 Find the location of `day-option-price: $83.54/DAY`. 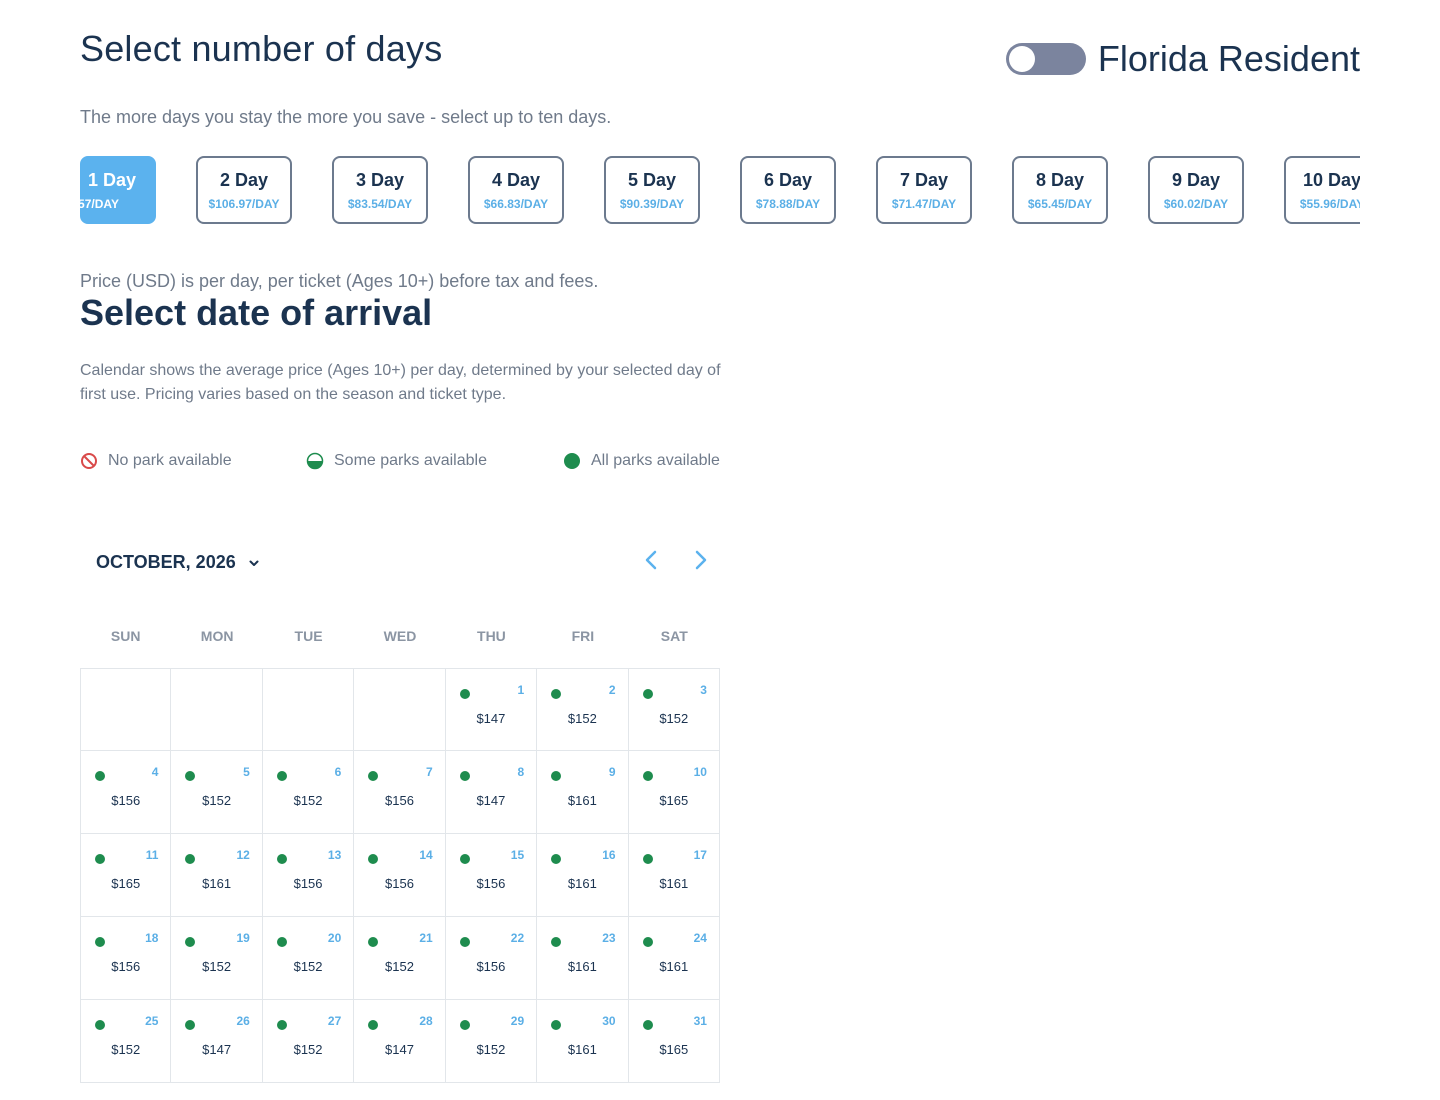

day-option-price: $83.54/DAY is located at coordinates (380, 204).